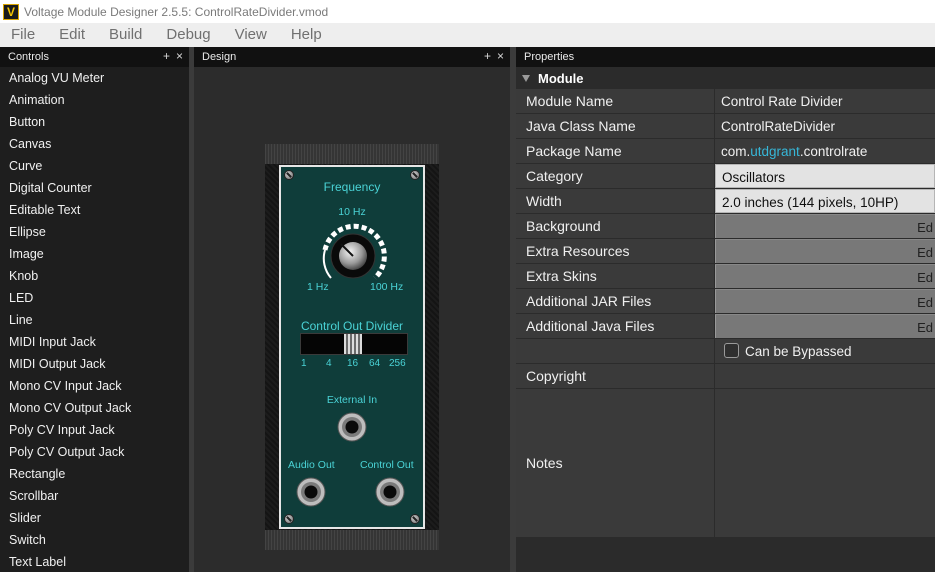 The image size is (935, 572). Describe the element at coordinates (94, 166) in the screenshot. I see `control-item: Curve` at that location.